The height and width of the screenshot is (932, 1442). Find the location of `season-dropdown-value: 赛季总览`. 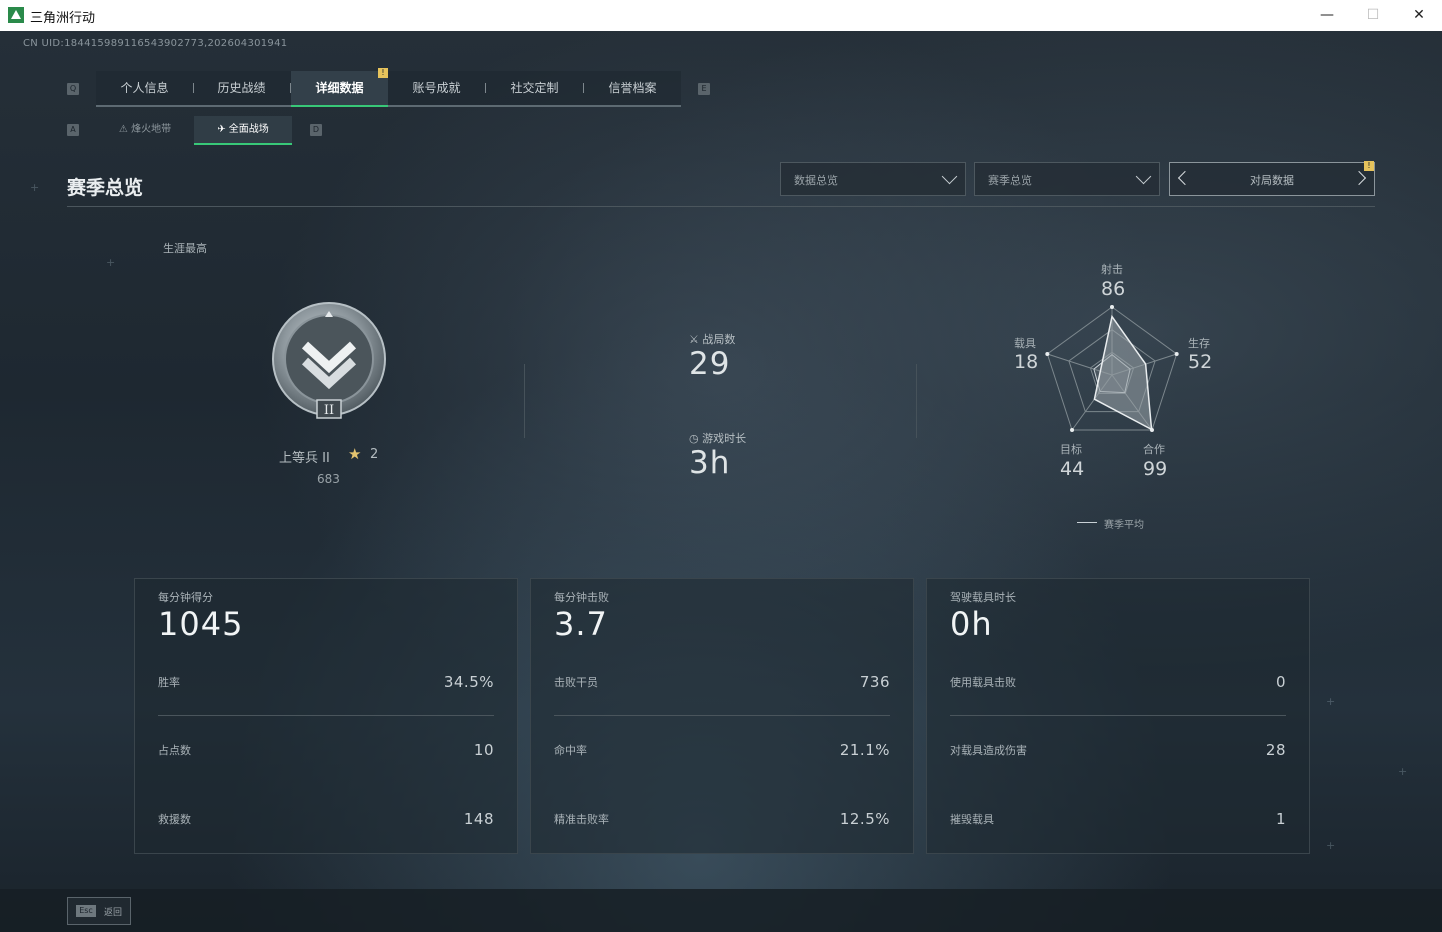

season-dropdown-value: 赛季总览 is located at coordinates (1010, 180).